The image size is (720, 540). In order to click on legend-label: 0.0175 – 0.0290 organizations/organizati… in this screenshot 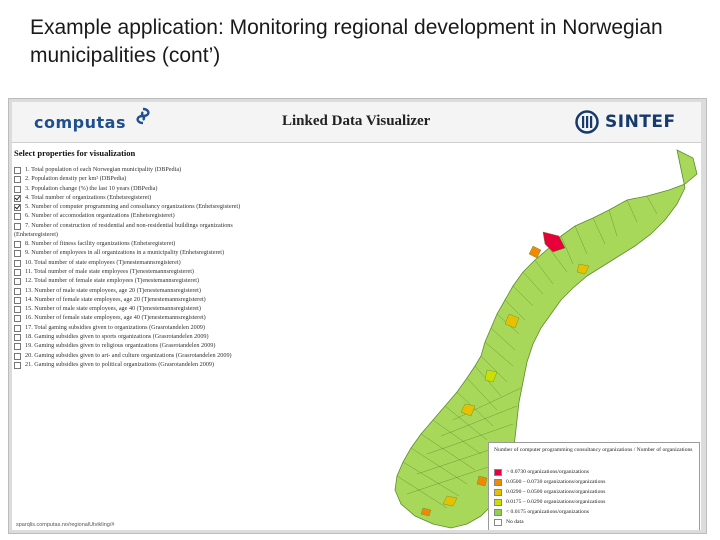, I will do `click(556, 502)`.